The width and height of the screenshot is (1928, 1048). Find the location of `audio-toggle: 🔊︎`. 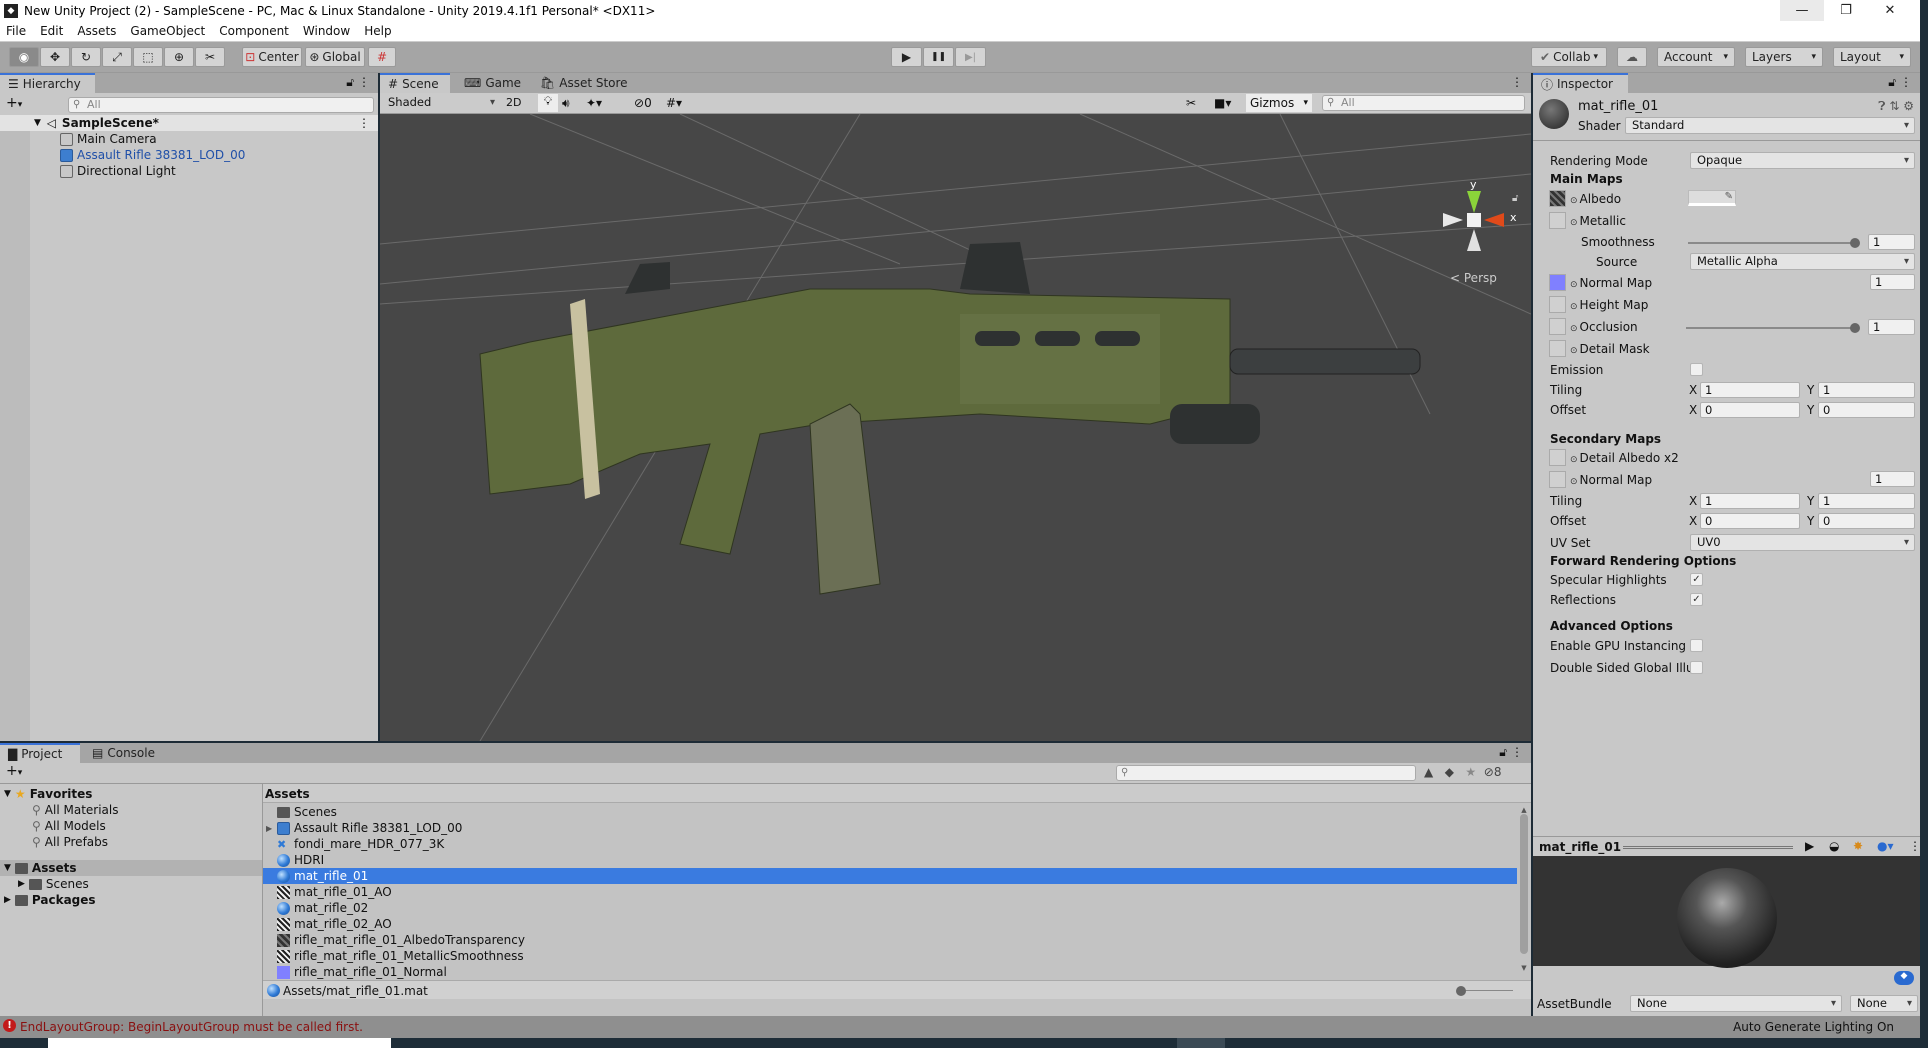

audio-toggle: 🔊︎ is located at coordinates (566, 103).